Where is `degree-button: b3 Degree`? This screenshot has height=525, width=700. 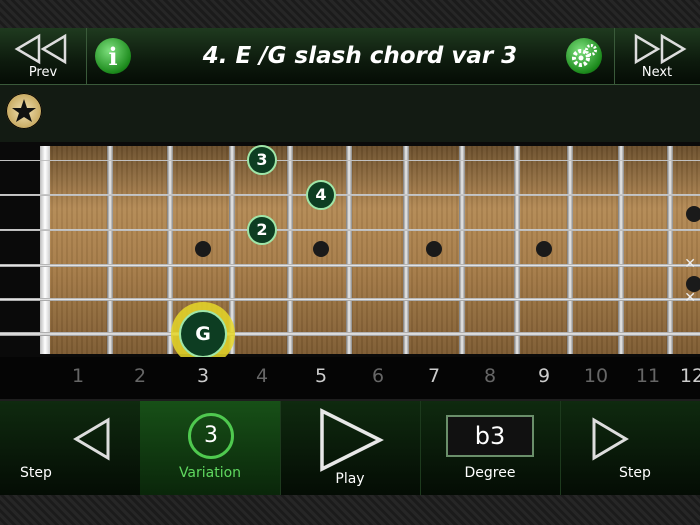 degree-button: b3 Degree is located at coordinates (490, 448).